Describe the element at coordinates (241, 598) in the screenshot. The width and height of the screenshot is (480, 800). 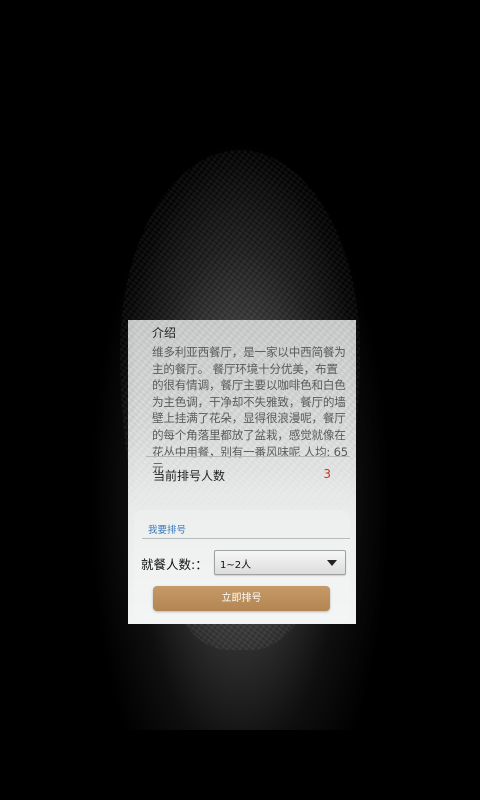
I see `take-number-button: 立即排号` at that location.